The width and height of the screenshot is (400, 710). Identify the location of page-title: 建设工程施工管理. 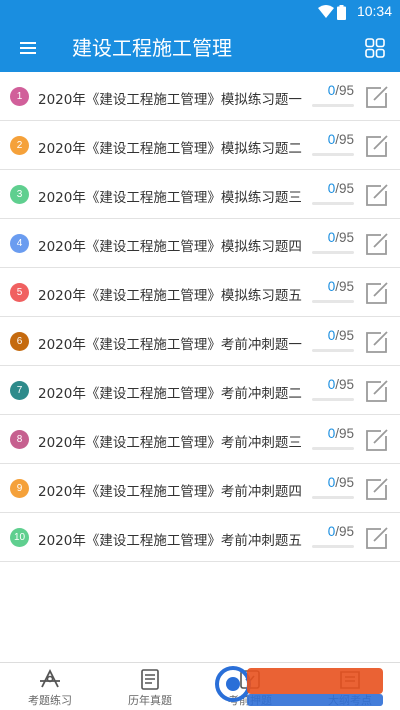
(152, 48).